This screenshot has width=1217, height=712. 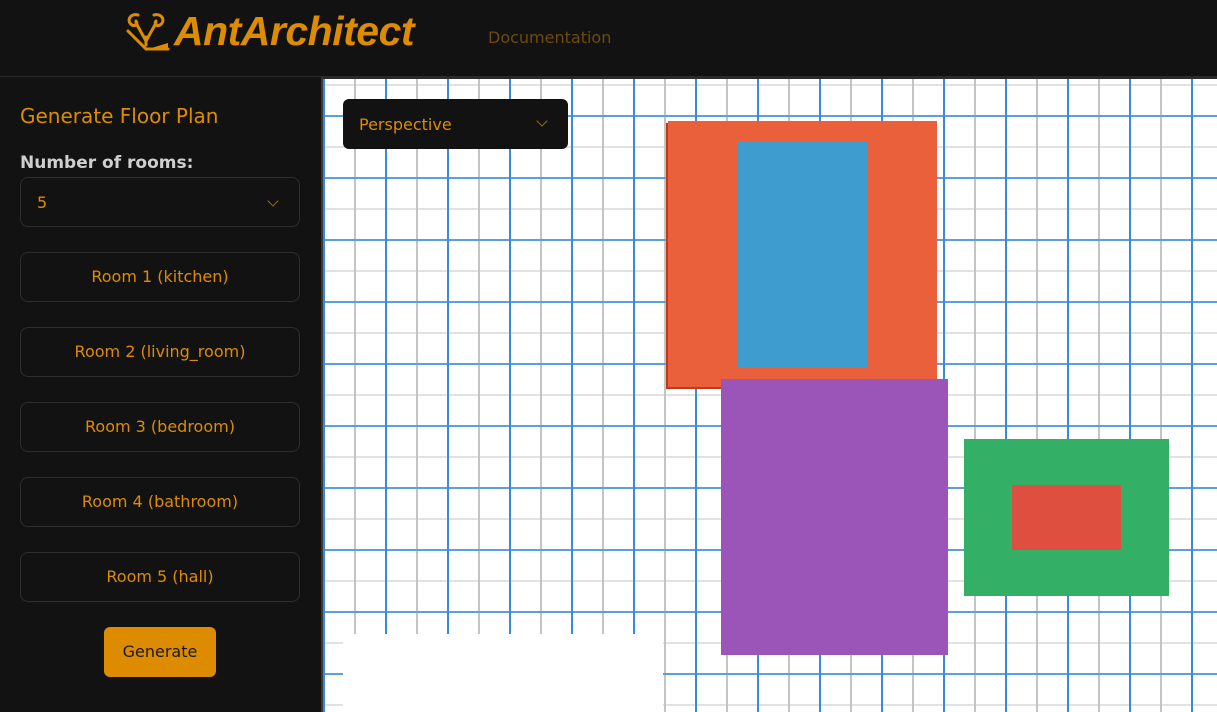 I want to click on number-of-rooms-label: Number of rooms:, so click(x=107, y=163).